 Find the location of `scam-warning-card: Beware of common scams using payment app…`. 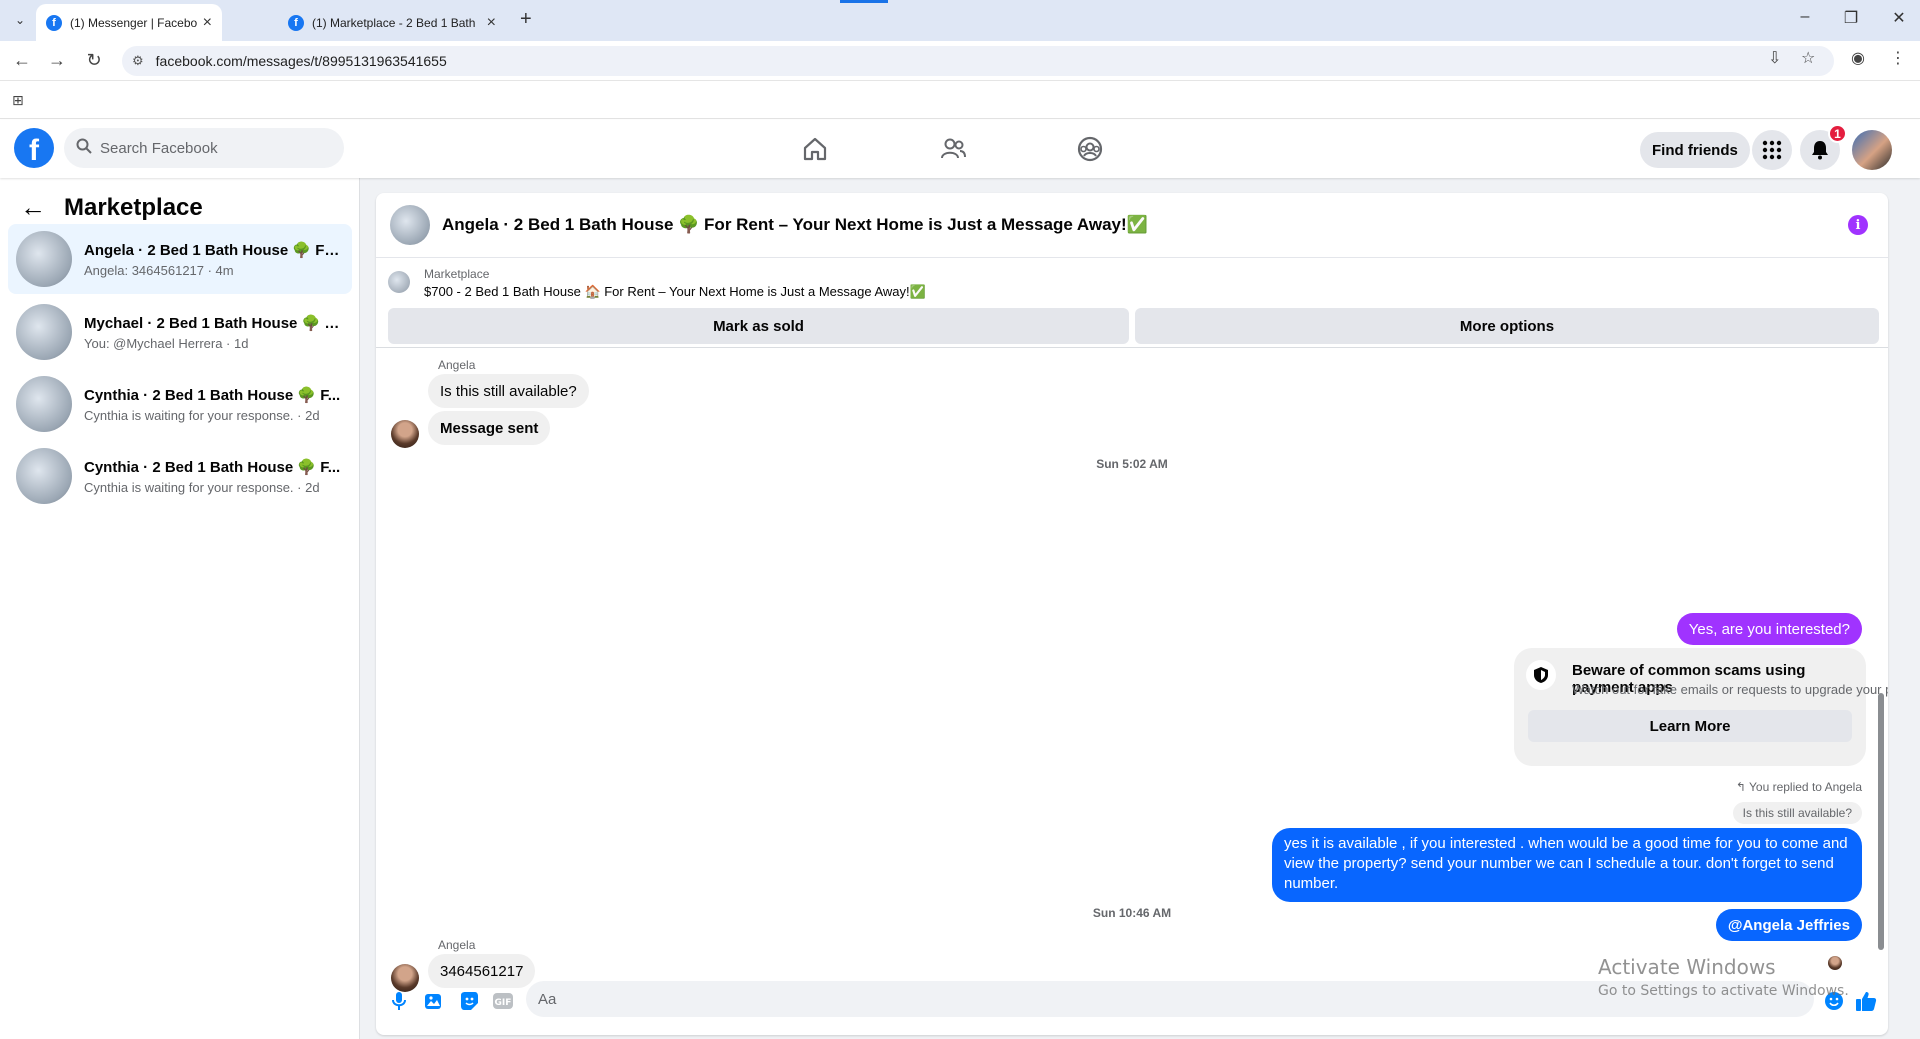

scam-warning-card: Beware of common scams using payment app… is located at coordinates (1701, 707).